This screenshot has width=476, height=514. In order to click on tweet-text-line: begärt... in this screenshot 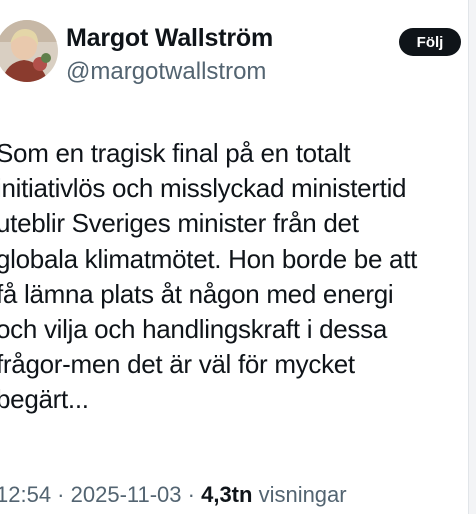, I will do `click(44, 399)`.